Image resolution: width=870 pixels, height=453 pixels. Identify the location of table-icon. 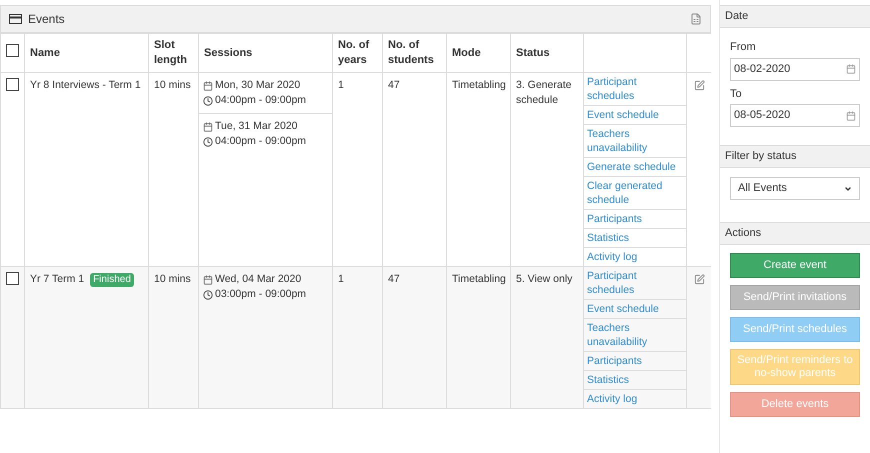
(15, 19).